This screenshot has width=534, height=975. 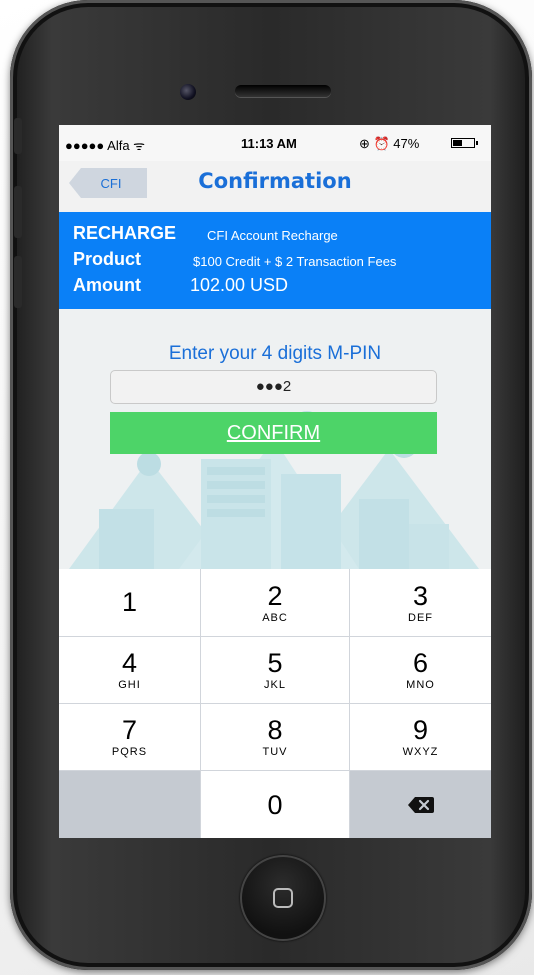 What do you see at coordinates (275, 663) in the screenshot?
I see `key-digit: 5` at bounding box center [275, 663].